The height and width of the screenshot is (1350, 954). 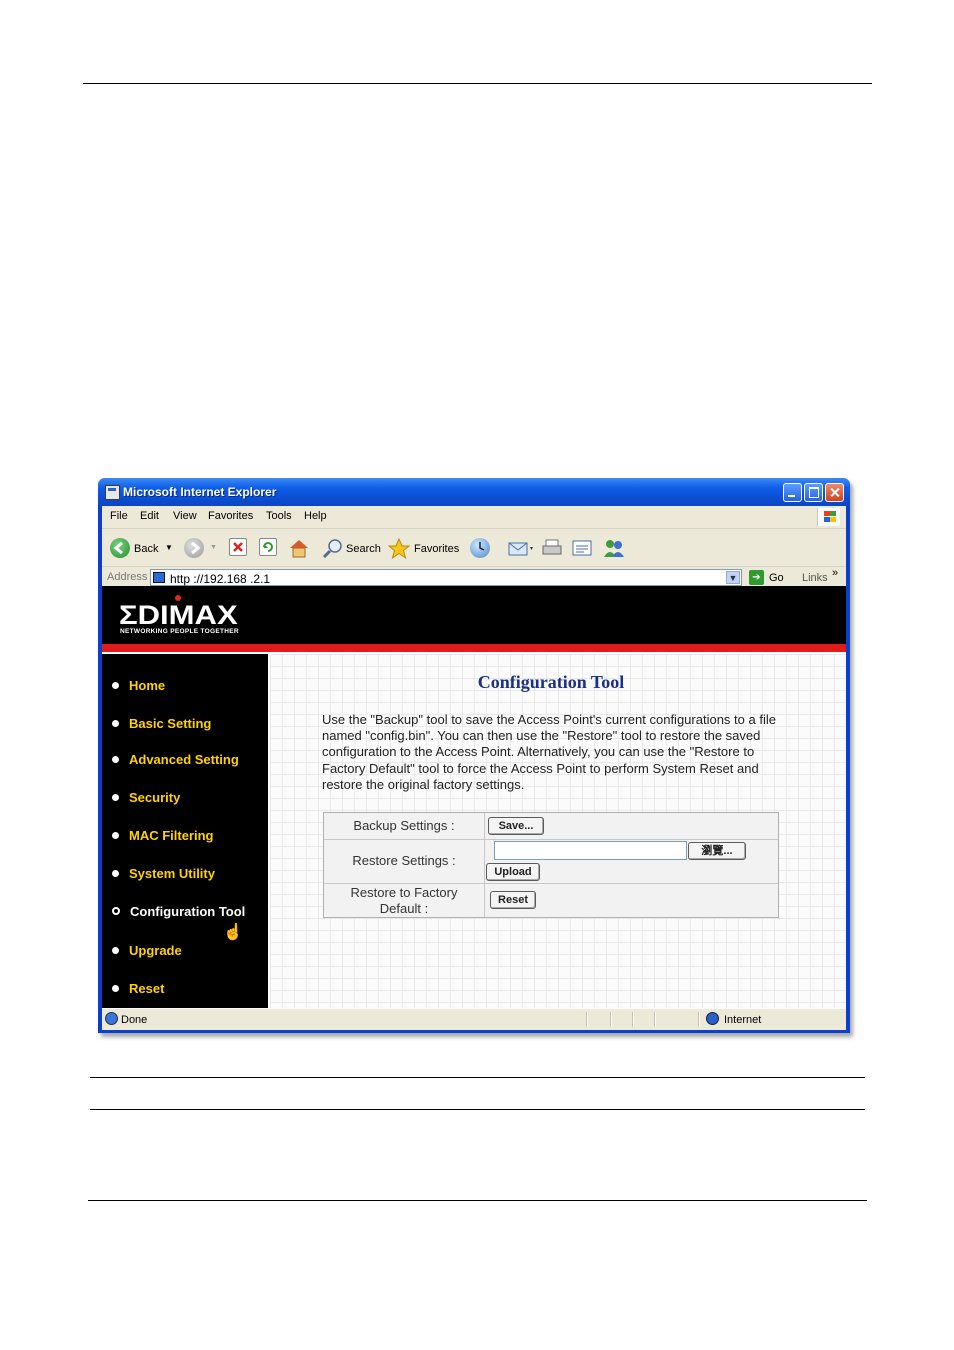 I want to click on address-url: http ://192.168 .2.1, so click(x=220, y=579).